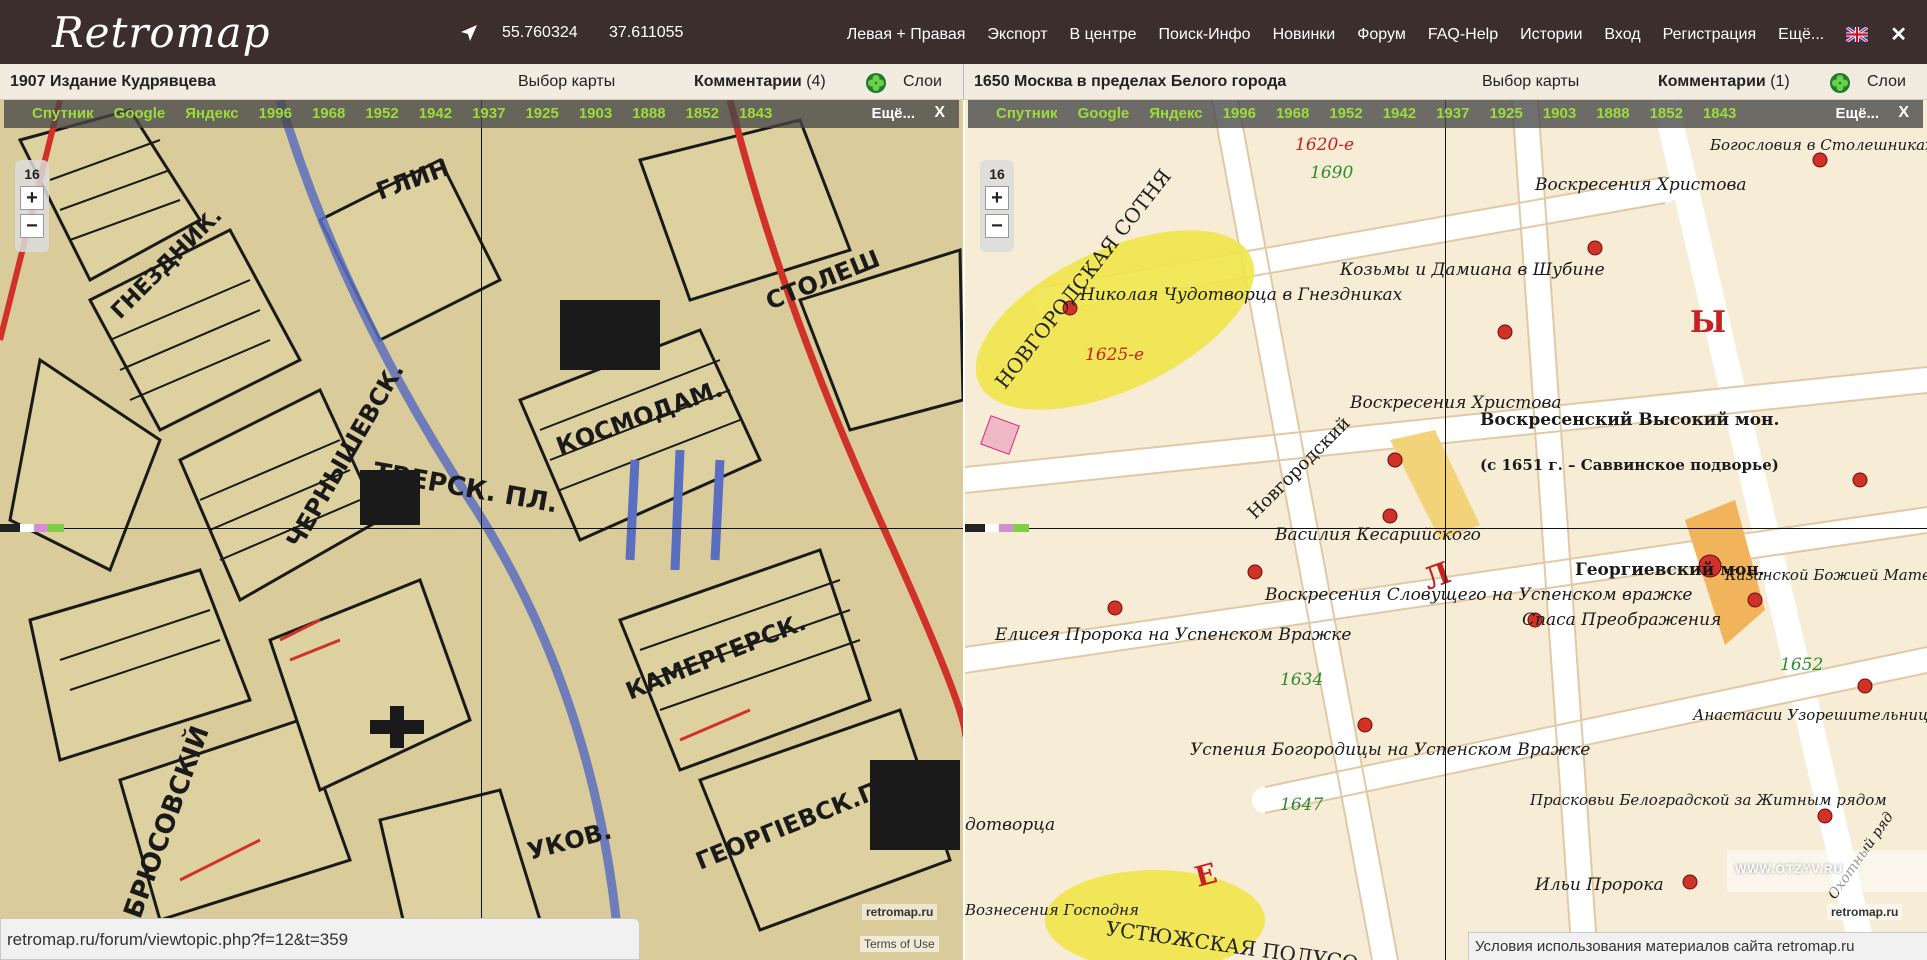 The height and width of the screenshot is (960, 1927). What do you see at coordinates (1205, 35) in the screenshot?
I see `menu-search-info: Поиск-Инфо` at bounding box center [1205, 35].